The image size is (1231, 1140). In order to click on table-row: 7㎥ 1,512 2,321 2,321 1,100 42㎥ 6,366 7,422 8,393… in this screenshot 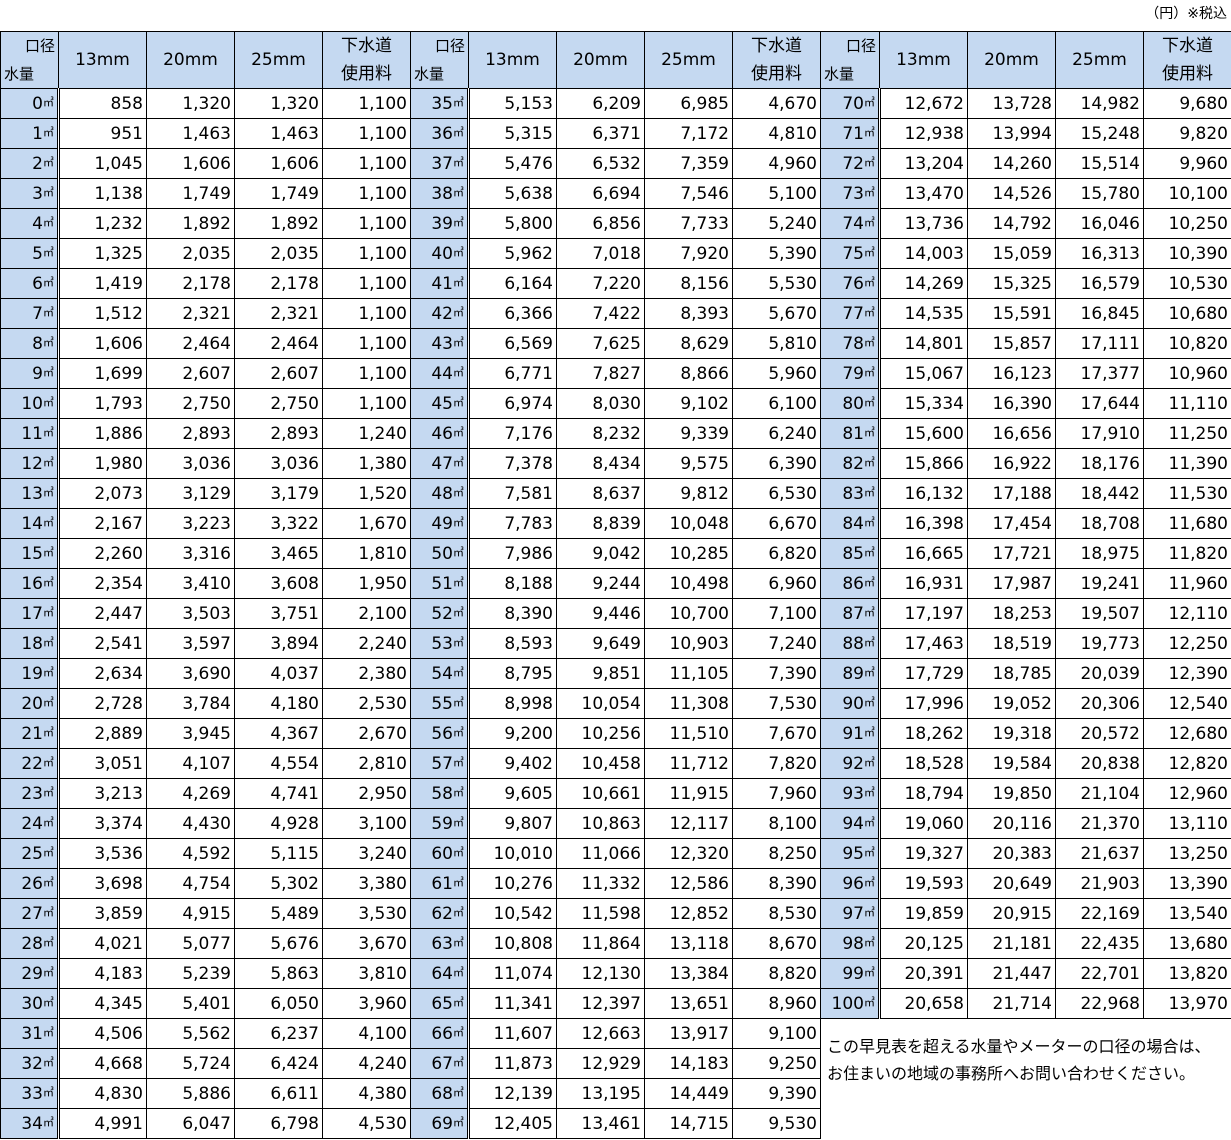, I will do `click(615, 313)`.